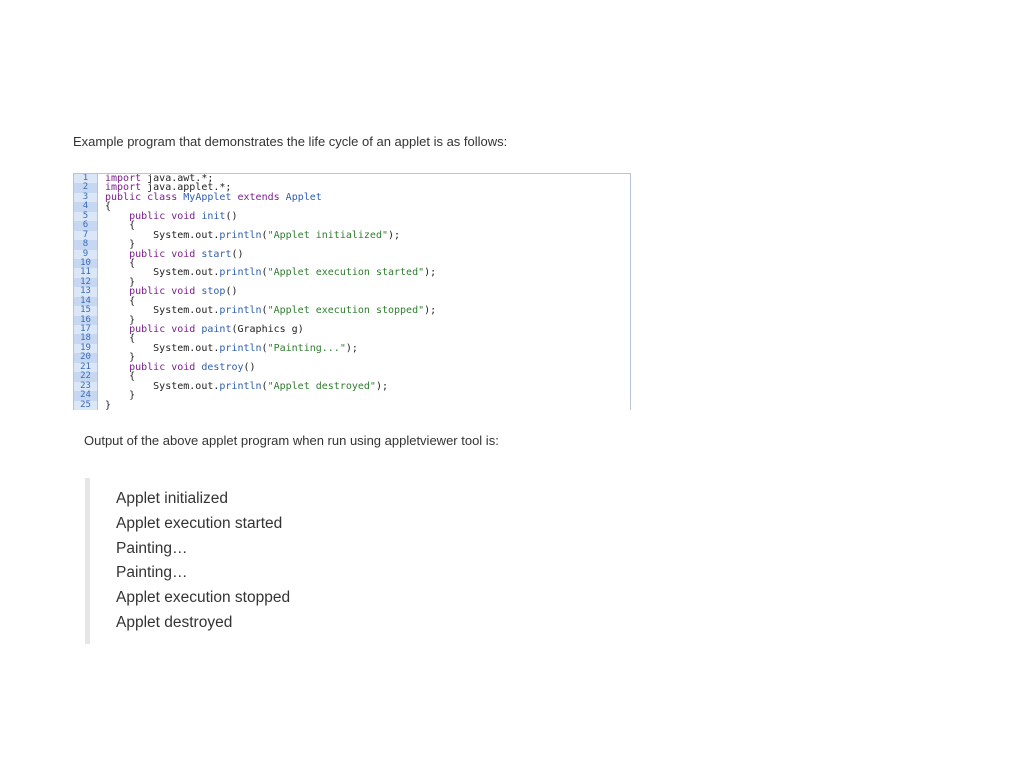  What do you see at coordinates (216, 329) in the screenshot?
I see `code-token: paint` at bounding box center [216, 329].